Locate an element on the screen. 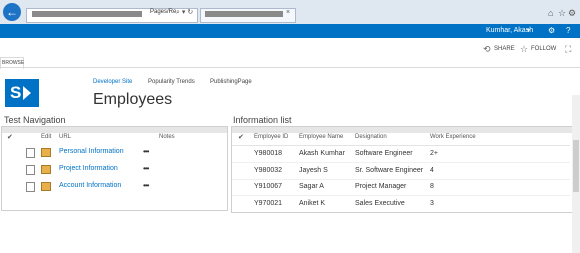 This screenshot has width=580, height=253. address-redacted is located at coordinates (87, 14).